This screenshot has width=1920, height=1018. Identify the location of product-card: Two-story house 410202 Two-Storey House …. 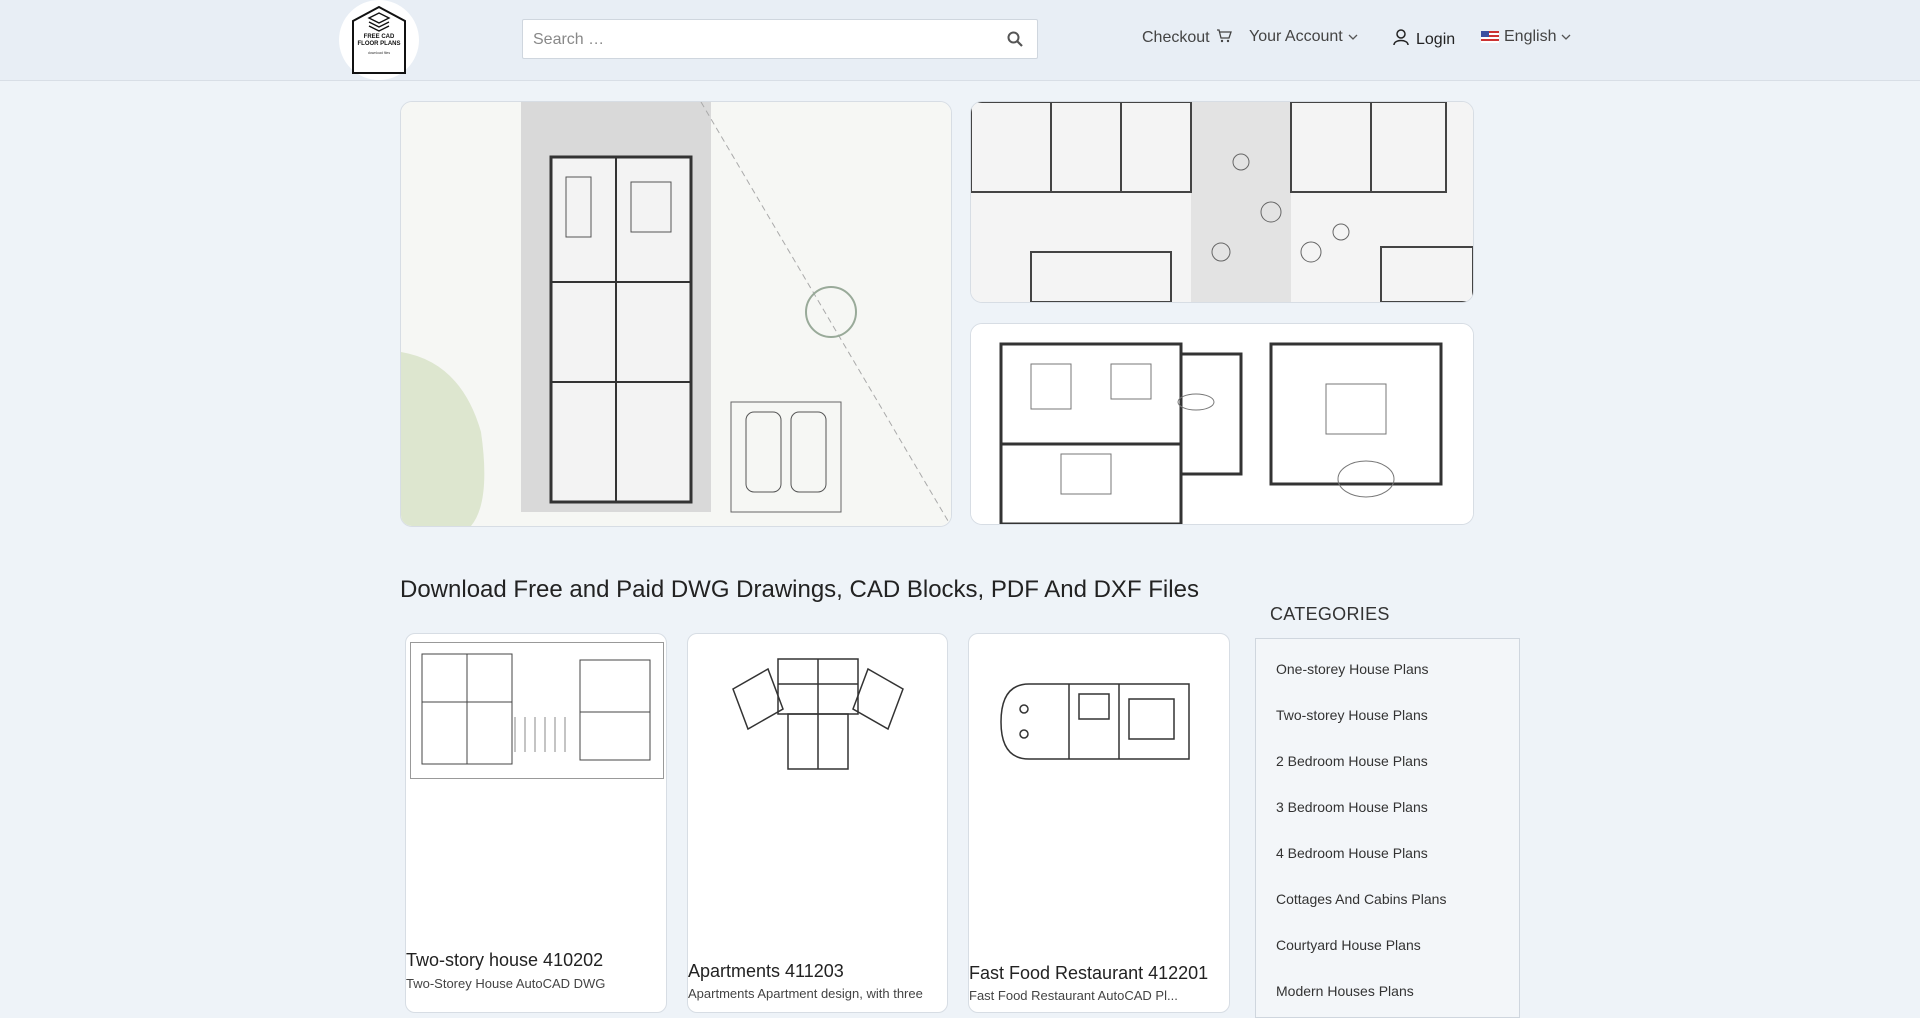
(536, 823).